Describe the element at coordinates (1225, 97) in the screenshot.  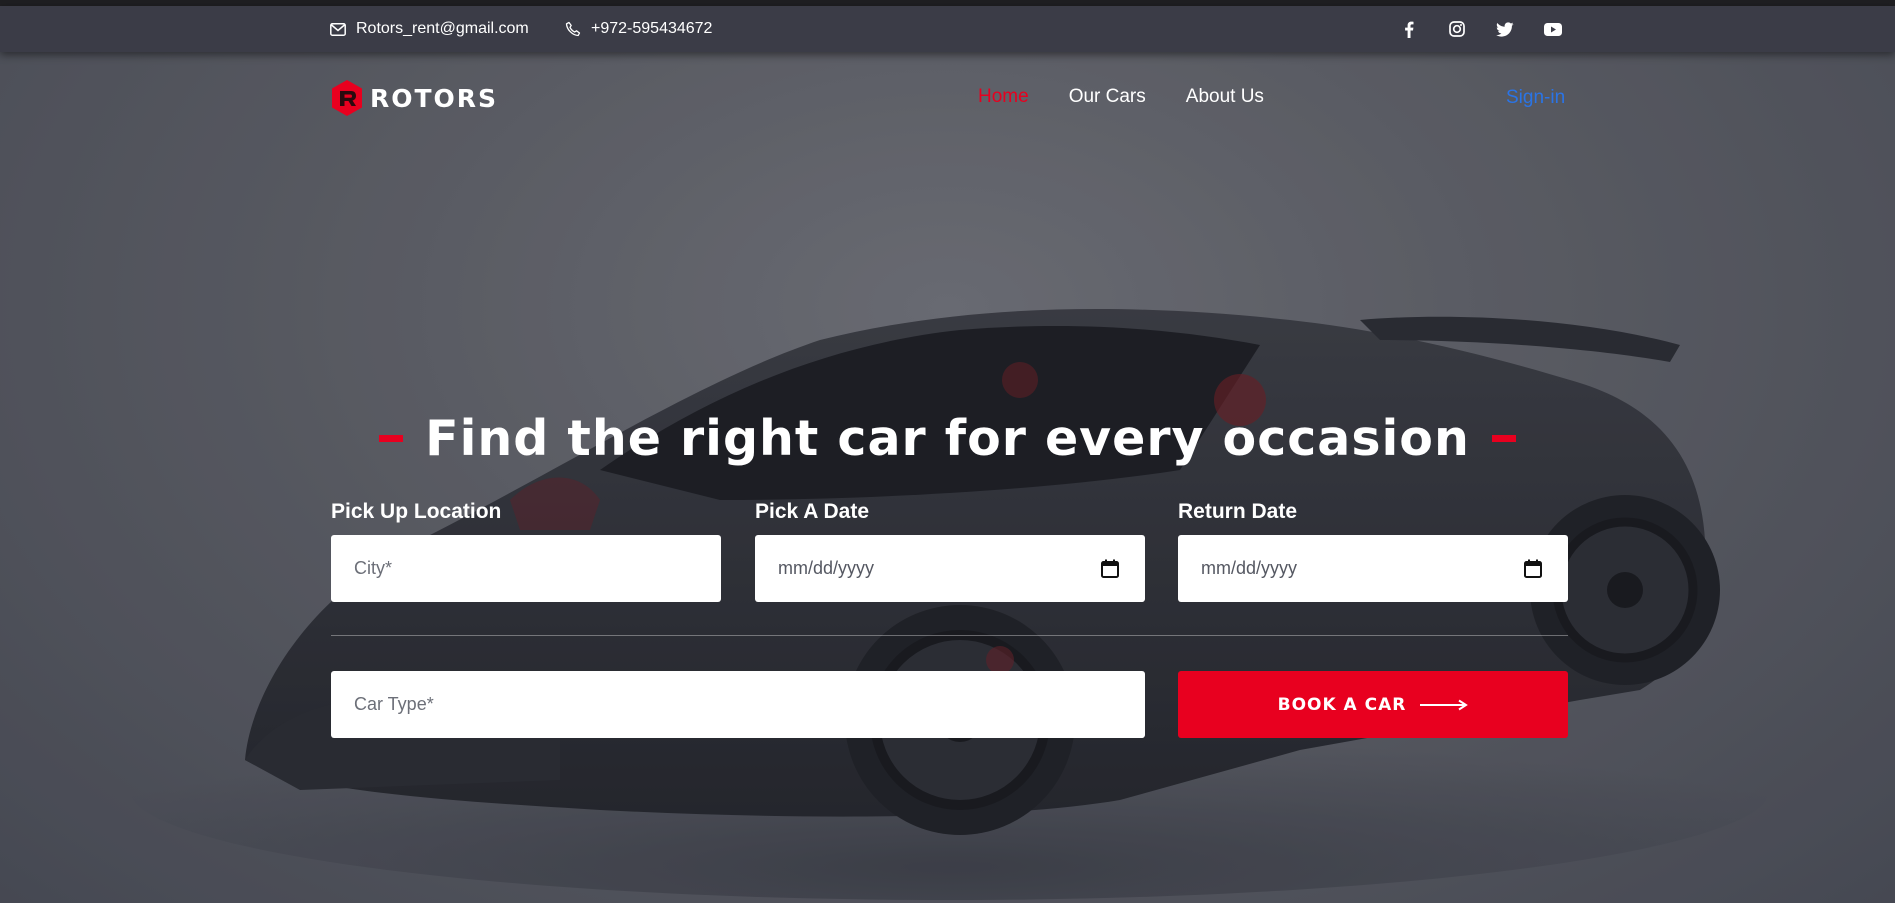
I see `nav-item-about-us: About Us` at that location.